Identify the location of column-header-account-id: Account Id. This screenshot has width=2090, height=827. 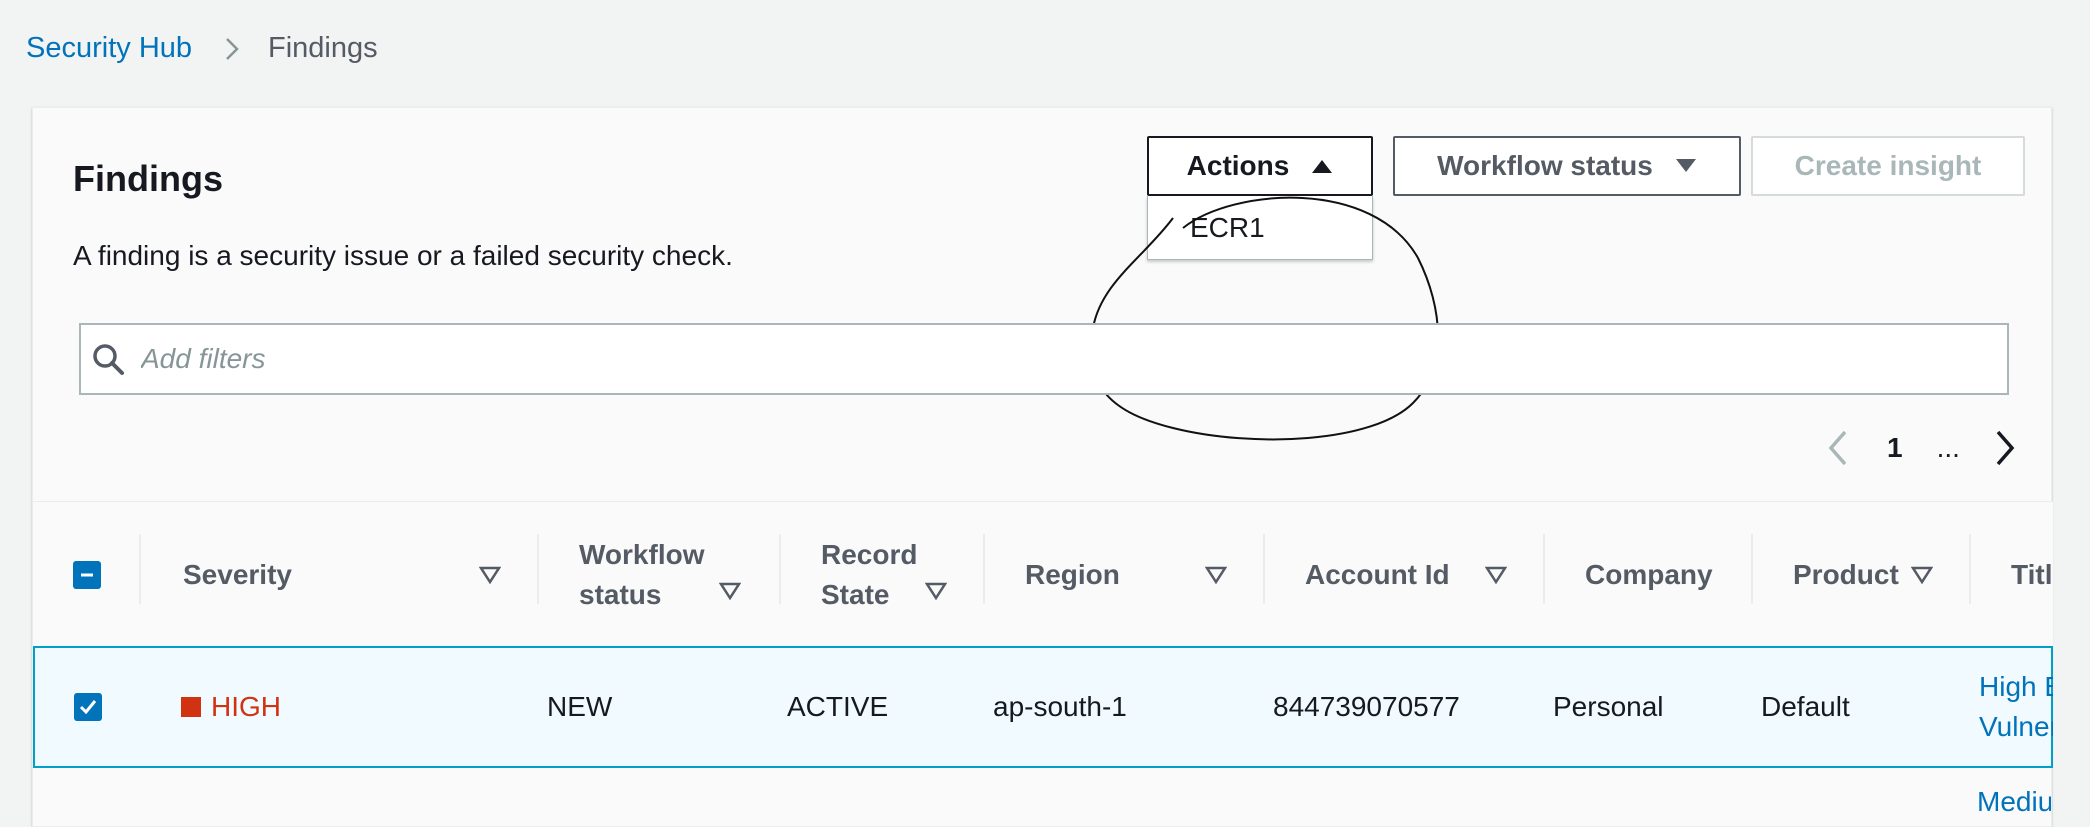
(1405, 574).